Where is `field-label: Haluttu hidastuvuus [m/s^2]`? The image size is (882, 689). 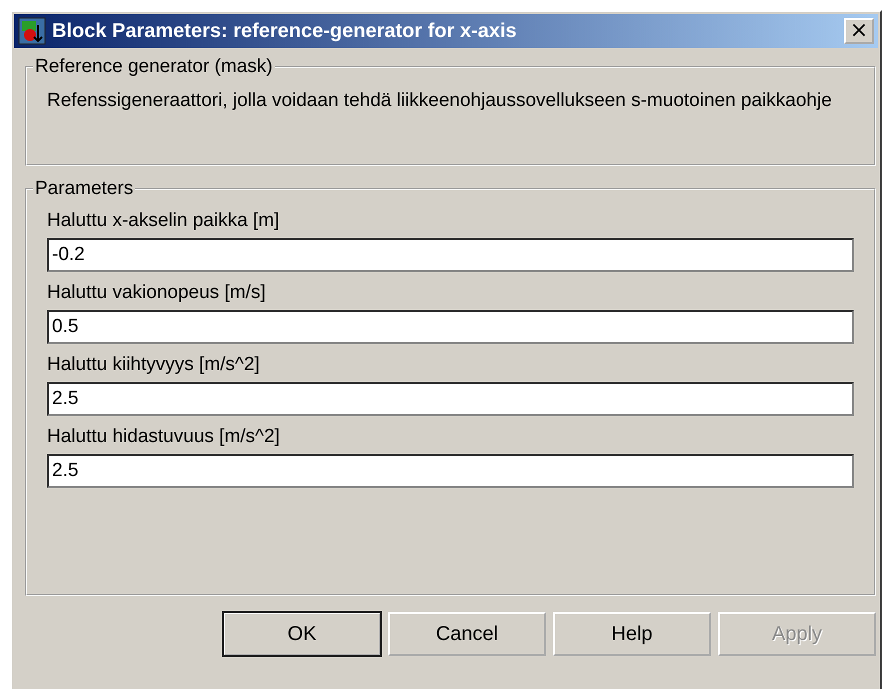 field-label: Haluttu hidastuvuus [m/s^2] is located at coordinates (164, 437).